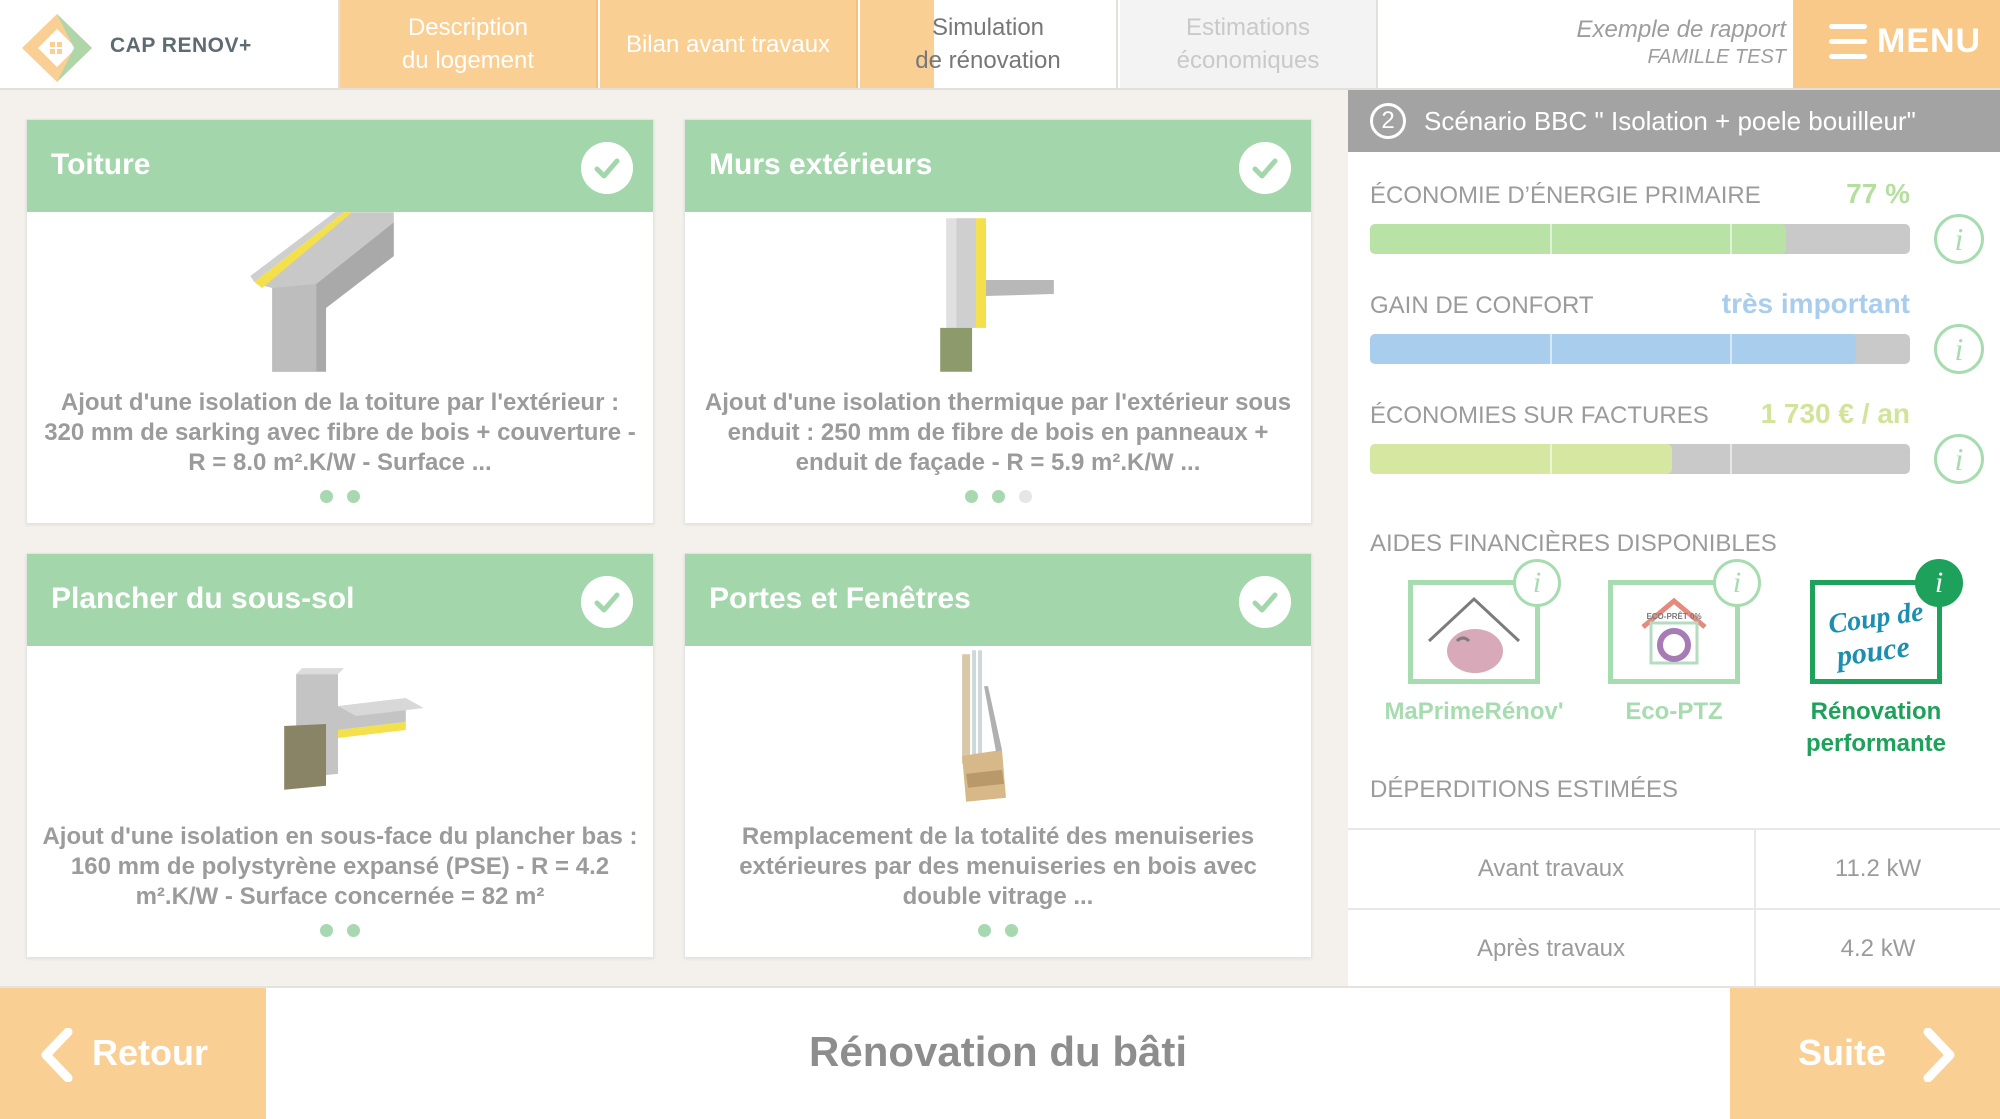 The image size is (2000, 1119). I want to click on table-cell-value: 4.2 kW, so click(1878, 948).